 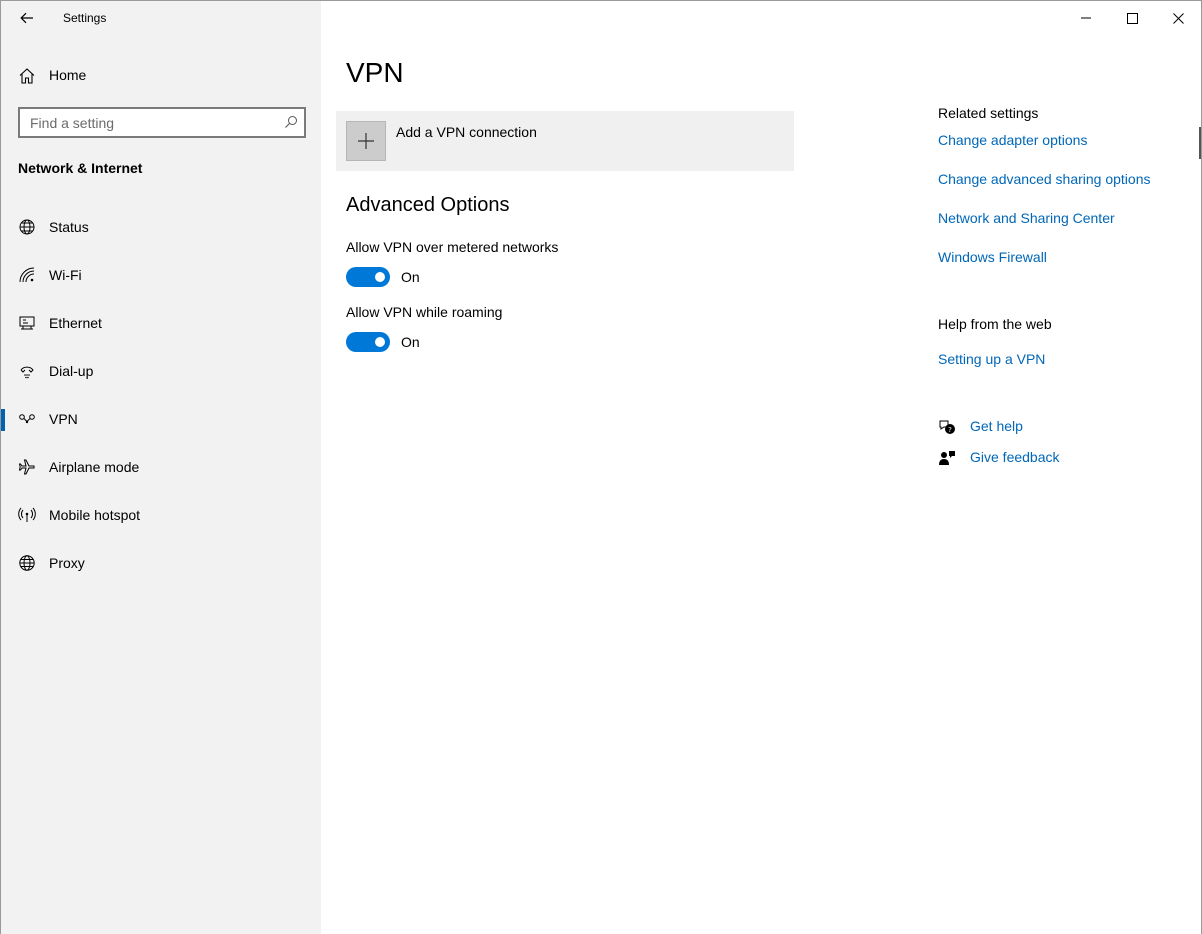 I want to click on sidebar-item-label: Mobile hotspot, so click(x=95, y=515).